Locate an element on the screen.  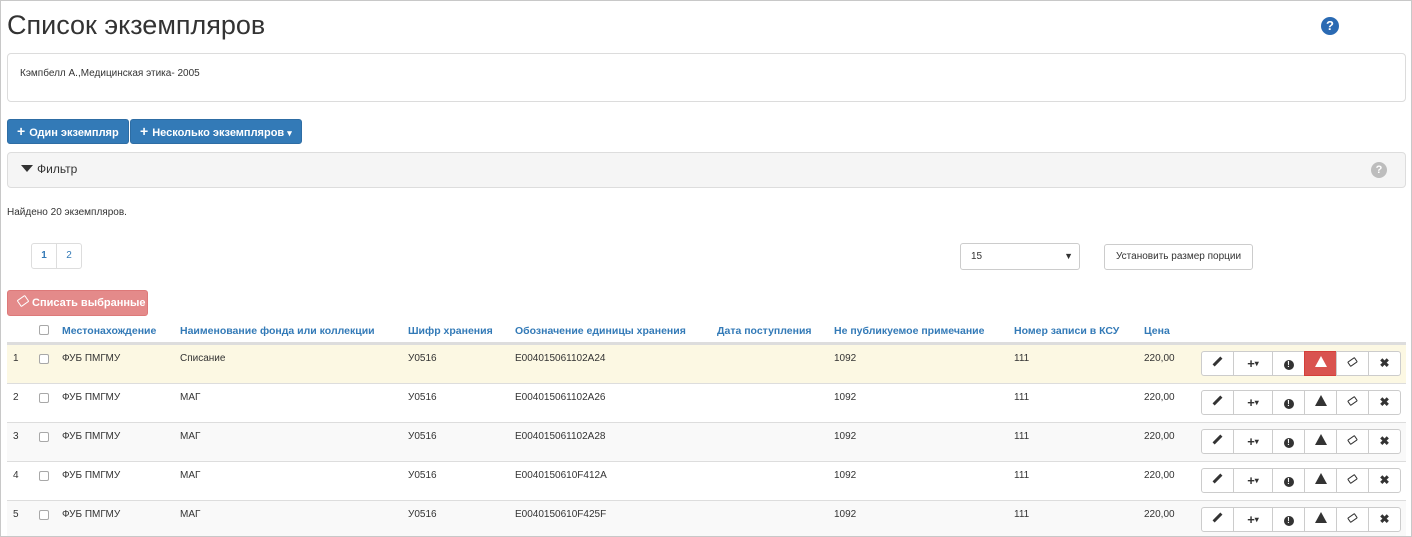
filter-toggle: Фильтр is located at coordinates (49, 169).